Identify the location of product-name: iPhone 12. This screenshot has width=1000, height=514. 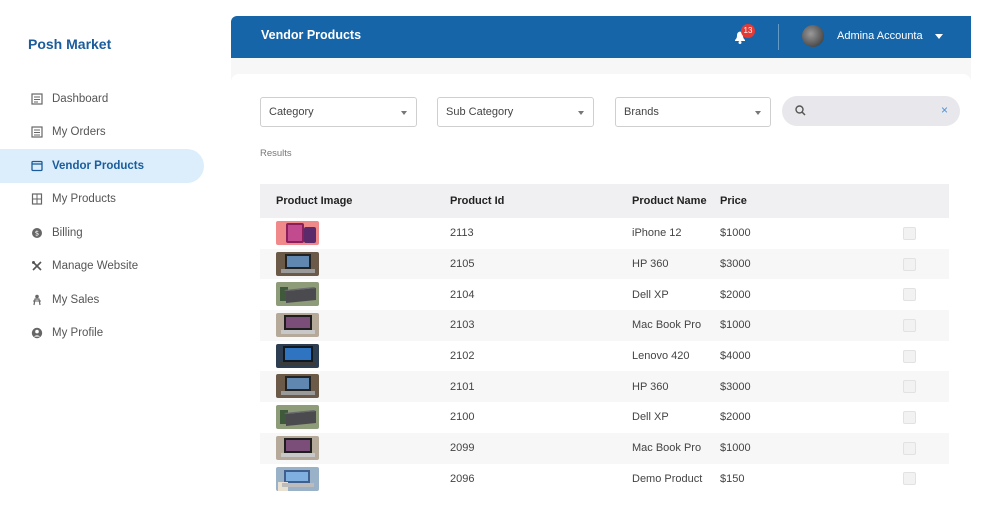
(657, 233).